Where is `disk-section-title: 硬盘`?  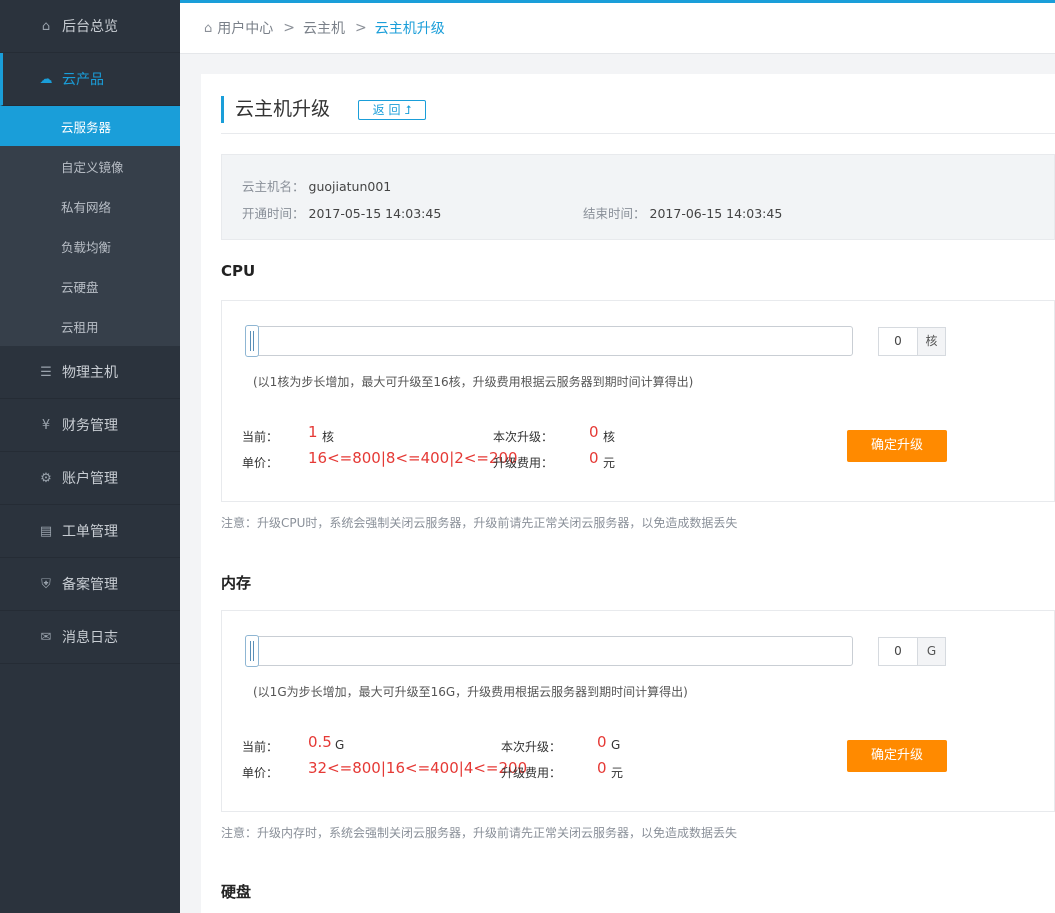
disk-section-title: 硬盘 is located at coordinates (236, 892).